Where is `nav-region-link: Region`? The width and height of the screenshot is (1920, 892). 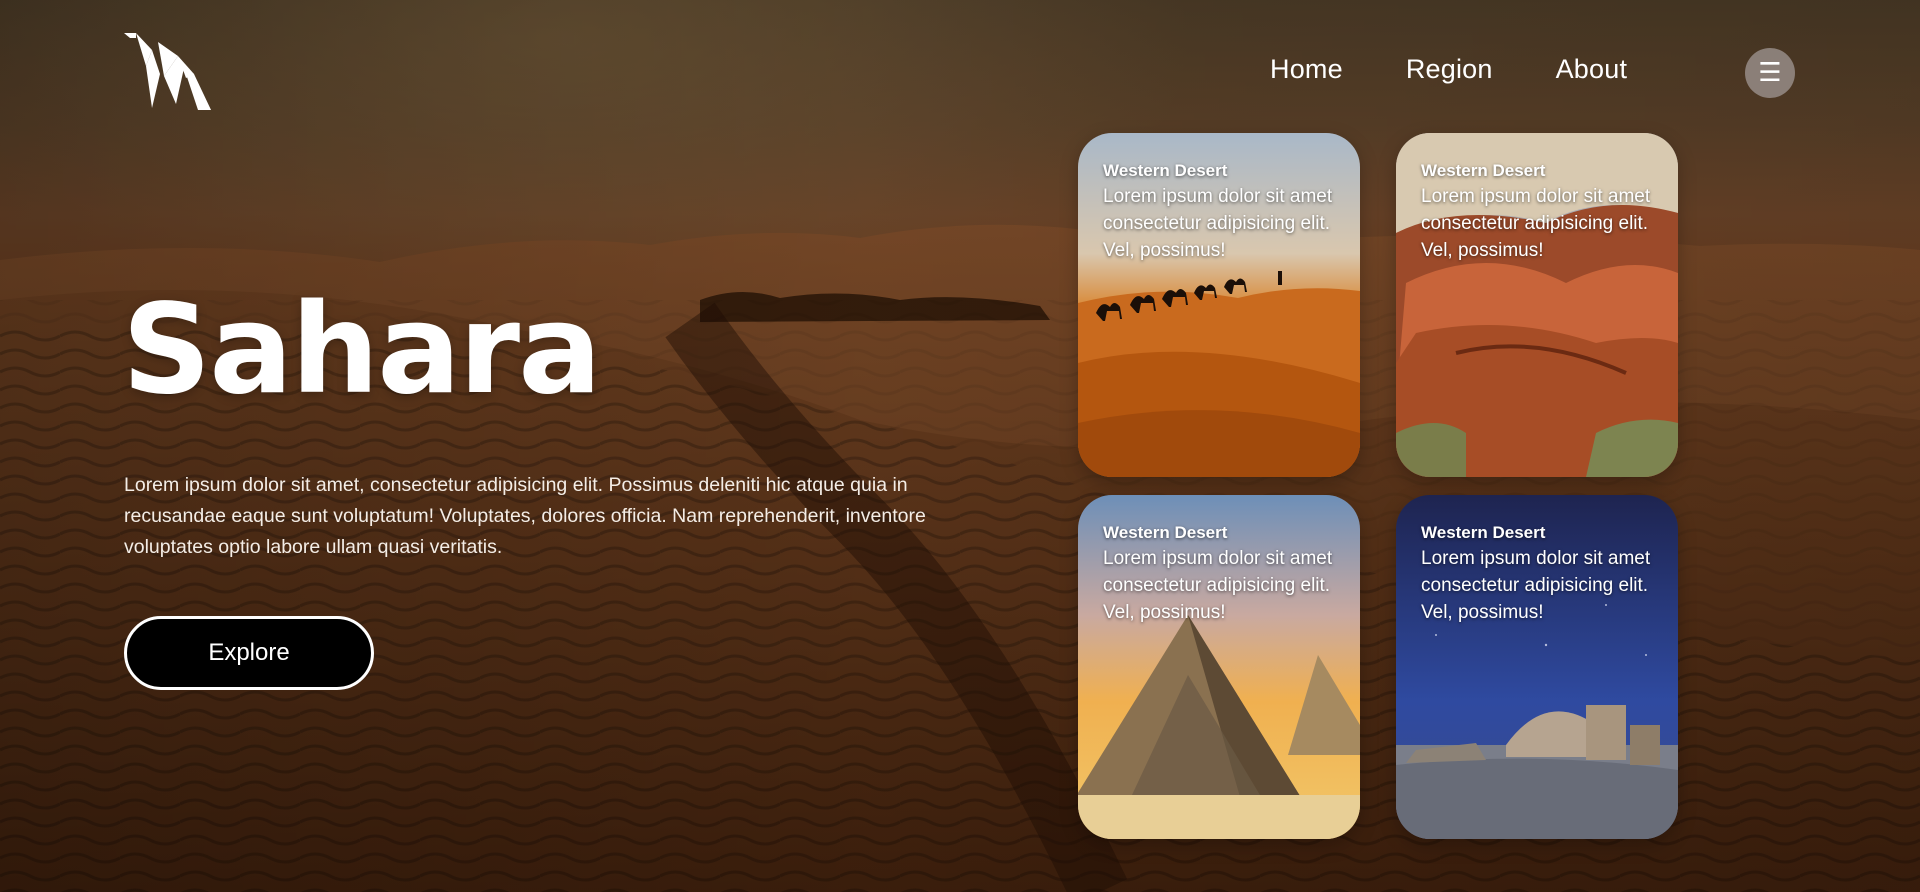 nav-region-link: Region is located at coordinates (1449, 69).